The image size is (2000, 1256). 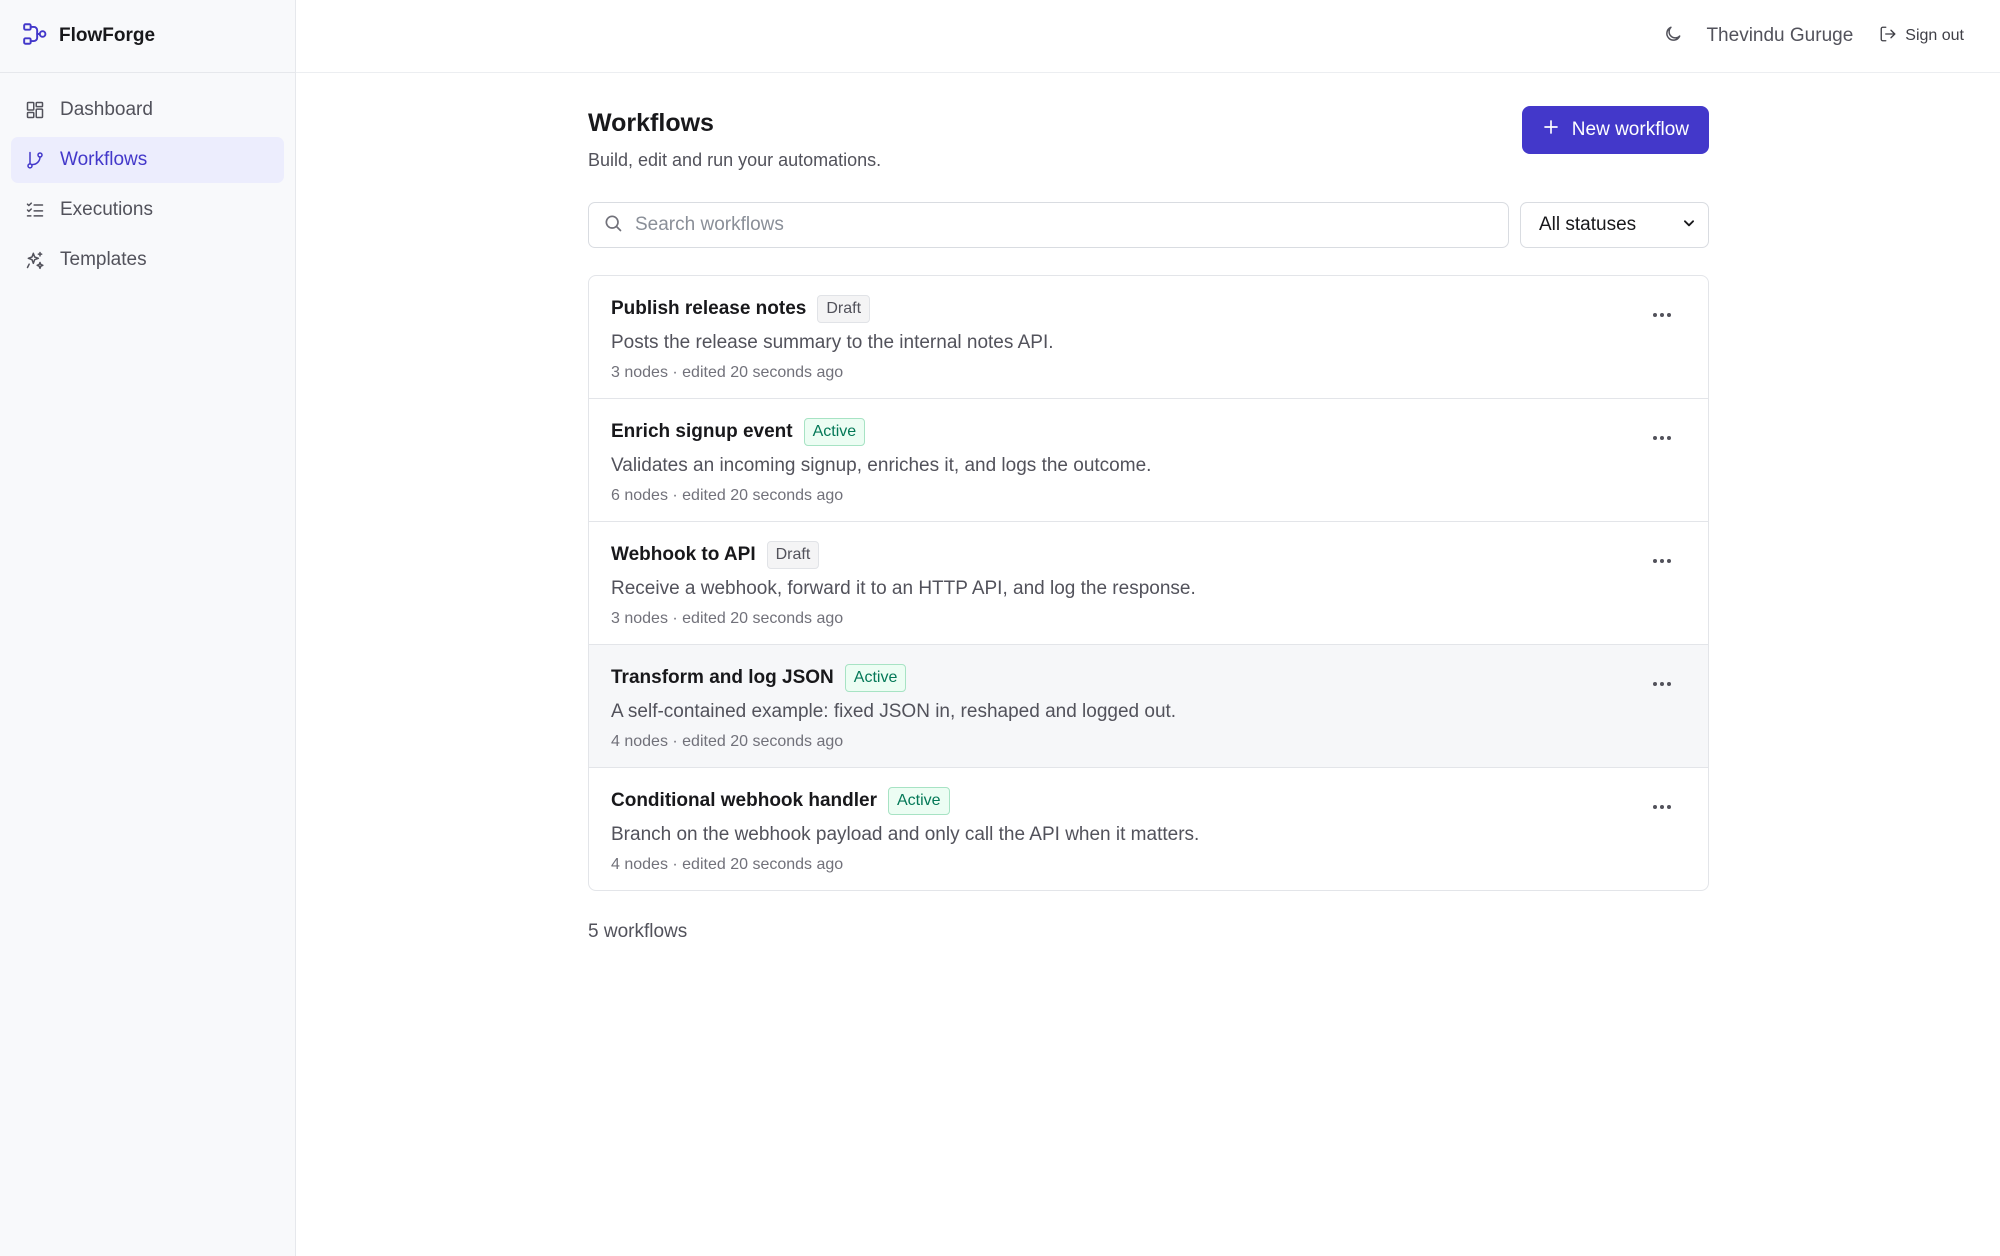 I want to click on flowforge-logo-icon, so click(x=35, y=36).